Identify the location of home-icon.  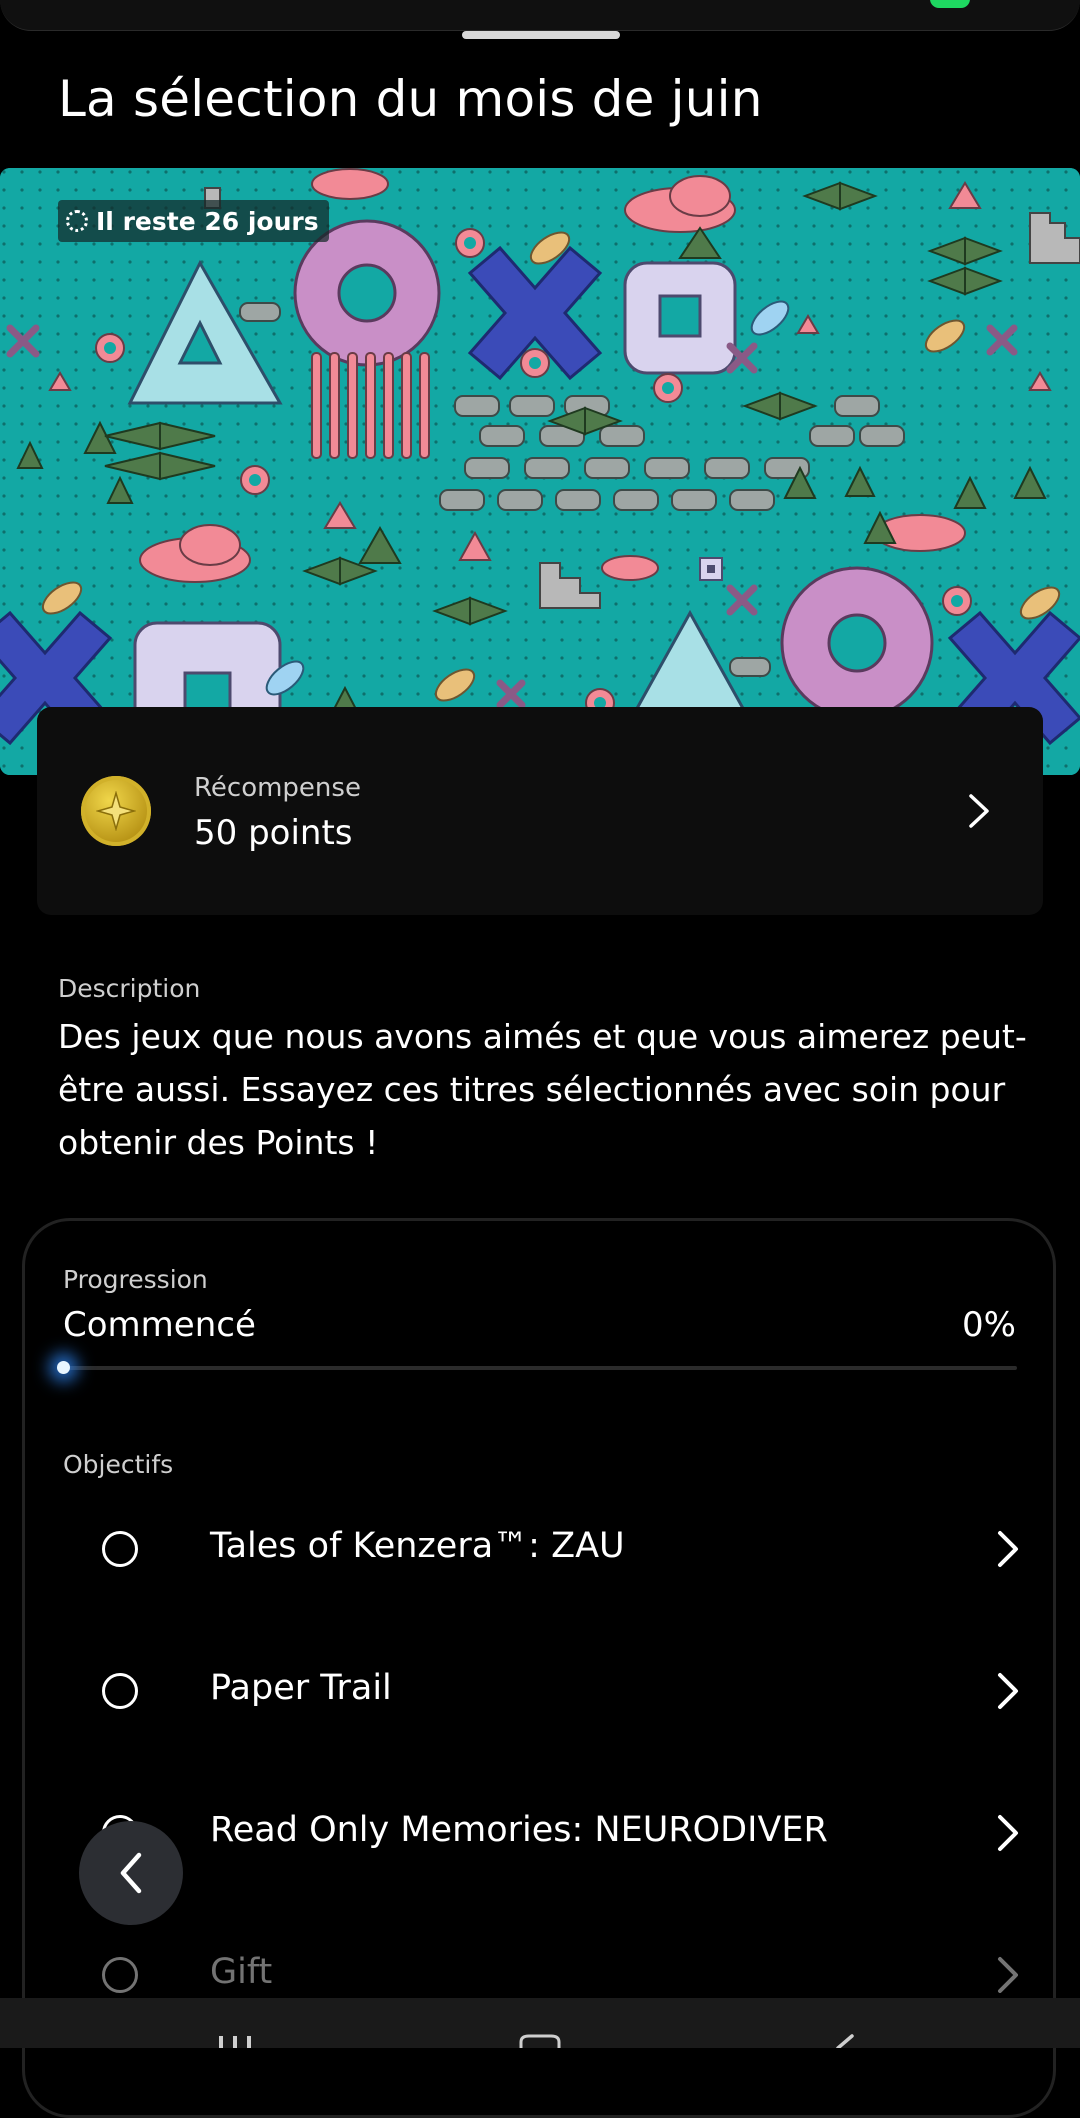
(540, 2041).